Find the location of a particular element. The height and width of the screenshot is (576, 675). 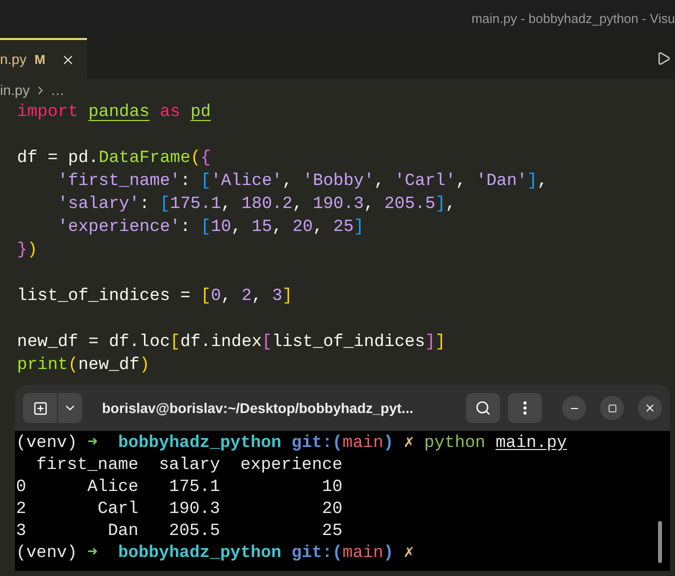

editor-tab: n.py M is located at coordinates (44, 58).